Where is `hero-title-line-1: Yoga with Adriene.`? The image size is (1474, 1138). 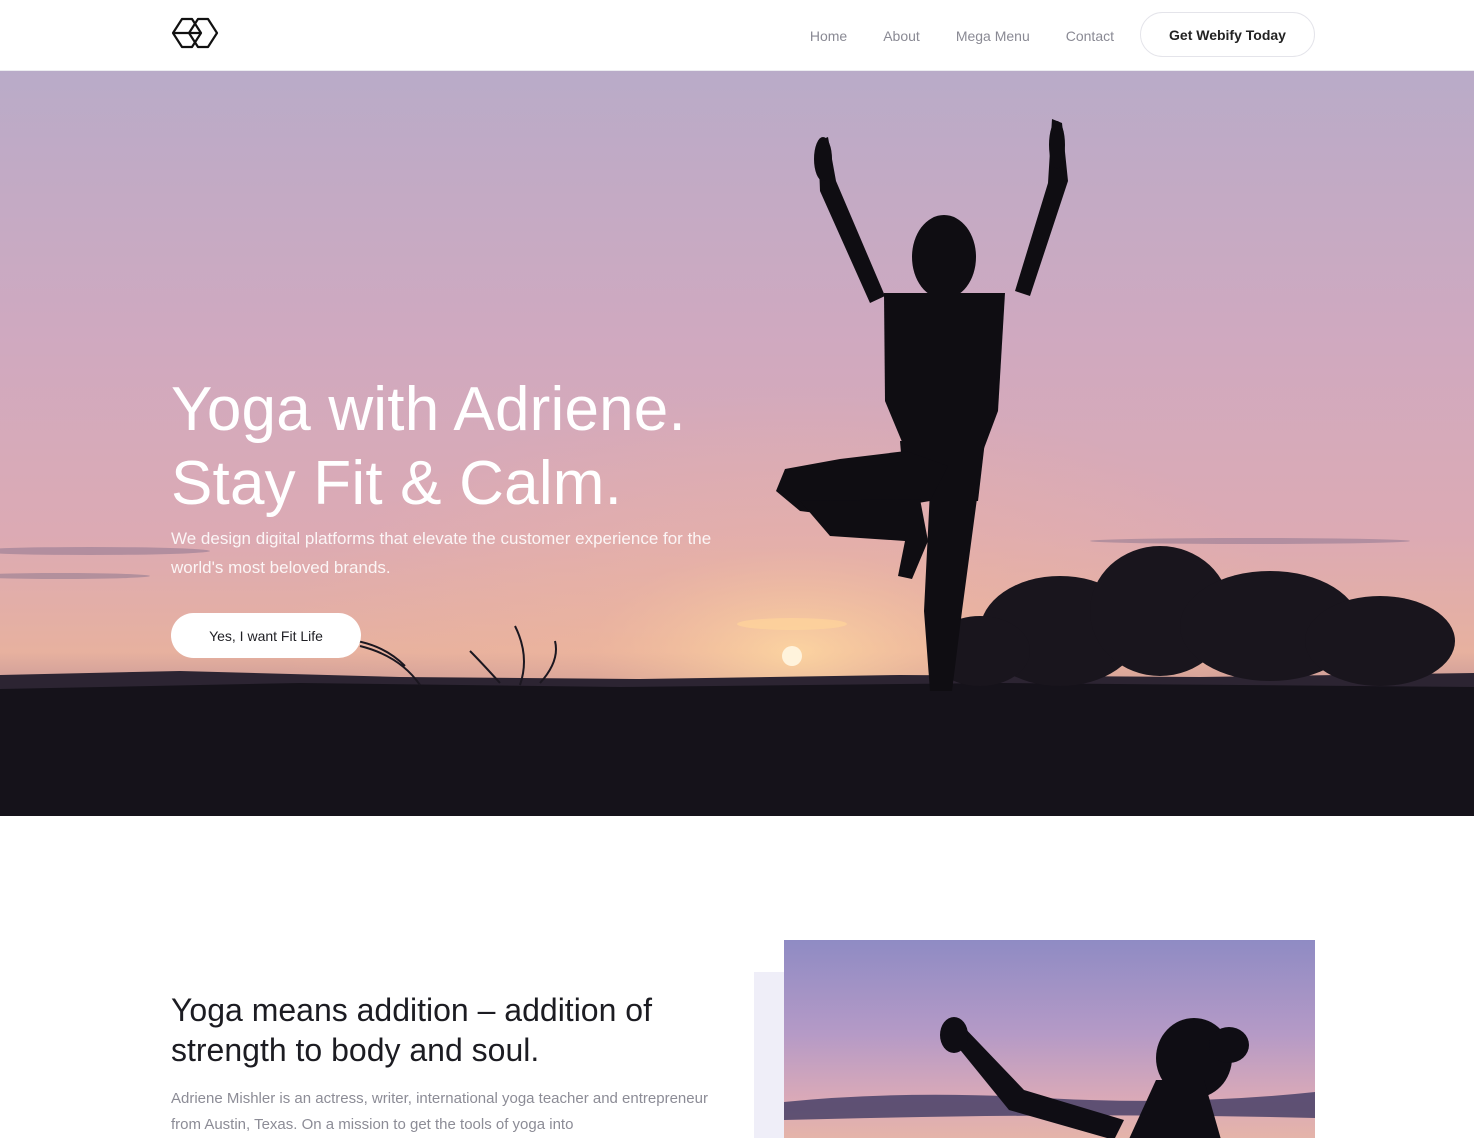 hero-title-line-1: Yoga with Adriene. is located at coordinates (428, 409).